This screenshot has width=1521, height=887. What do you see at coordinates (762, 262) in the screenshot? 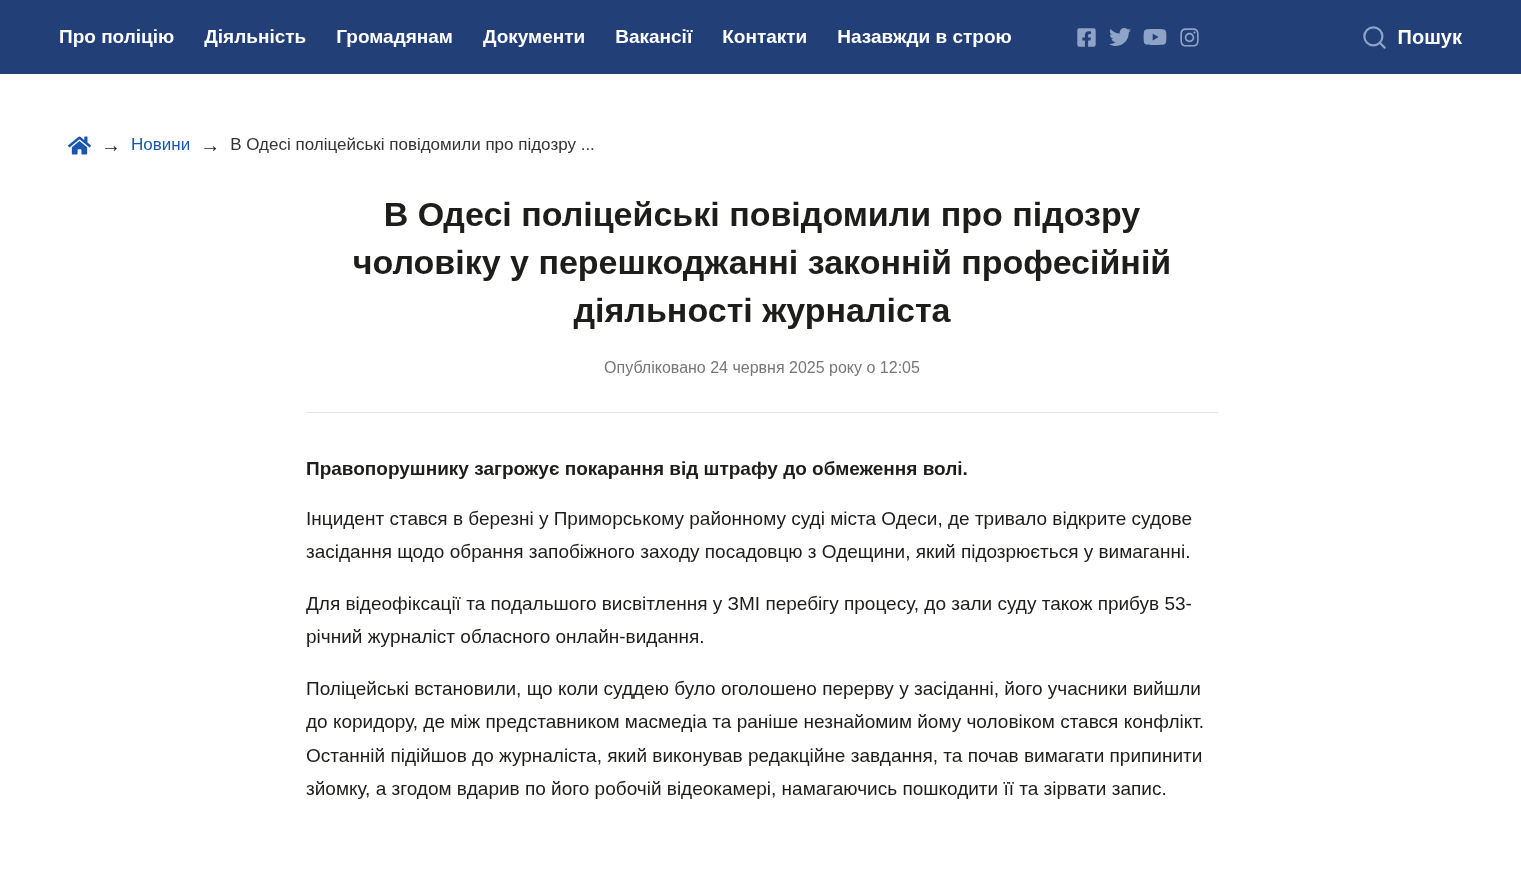
I see `article-title: В Одесі поліцейські повідомили про підозру чоловіку у перешкоджанні законній професійній діяльності журналіста` at bounding box center [762, 262].